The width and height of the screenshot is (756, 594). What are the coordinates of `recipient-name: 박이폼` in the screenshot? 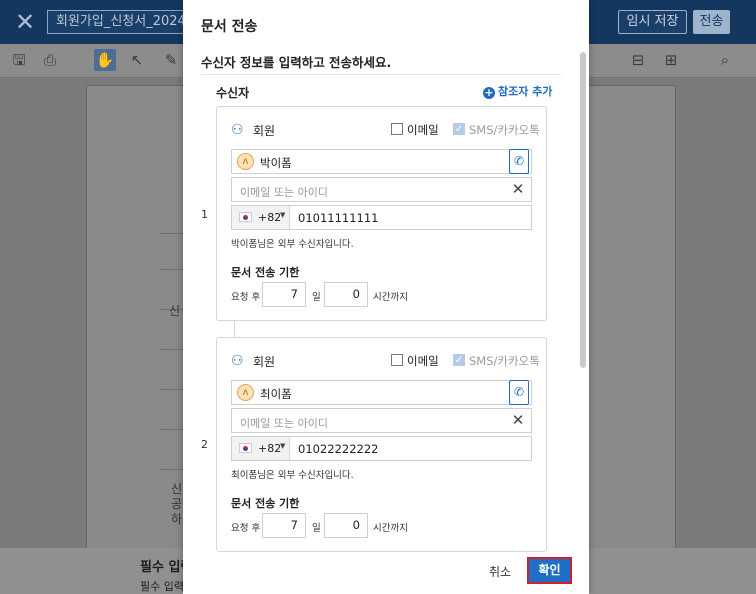 It's located at (276, 163).